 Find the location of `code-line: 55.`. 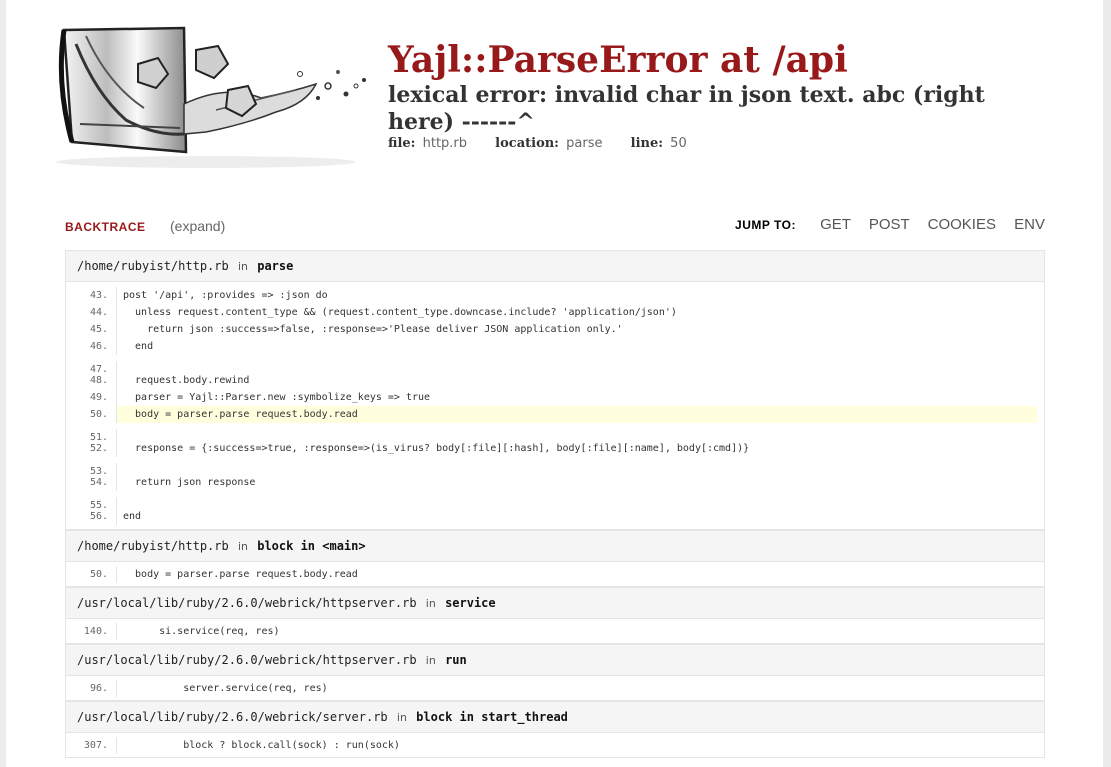

code-line: 55. is located at coordinates (555, 502).